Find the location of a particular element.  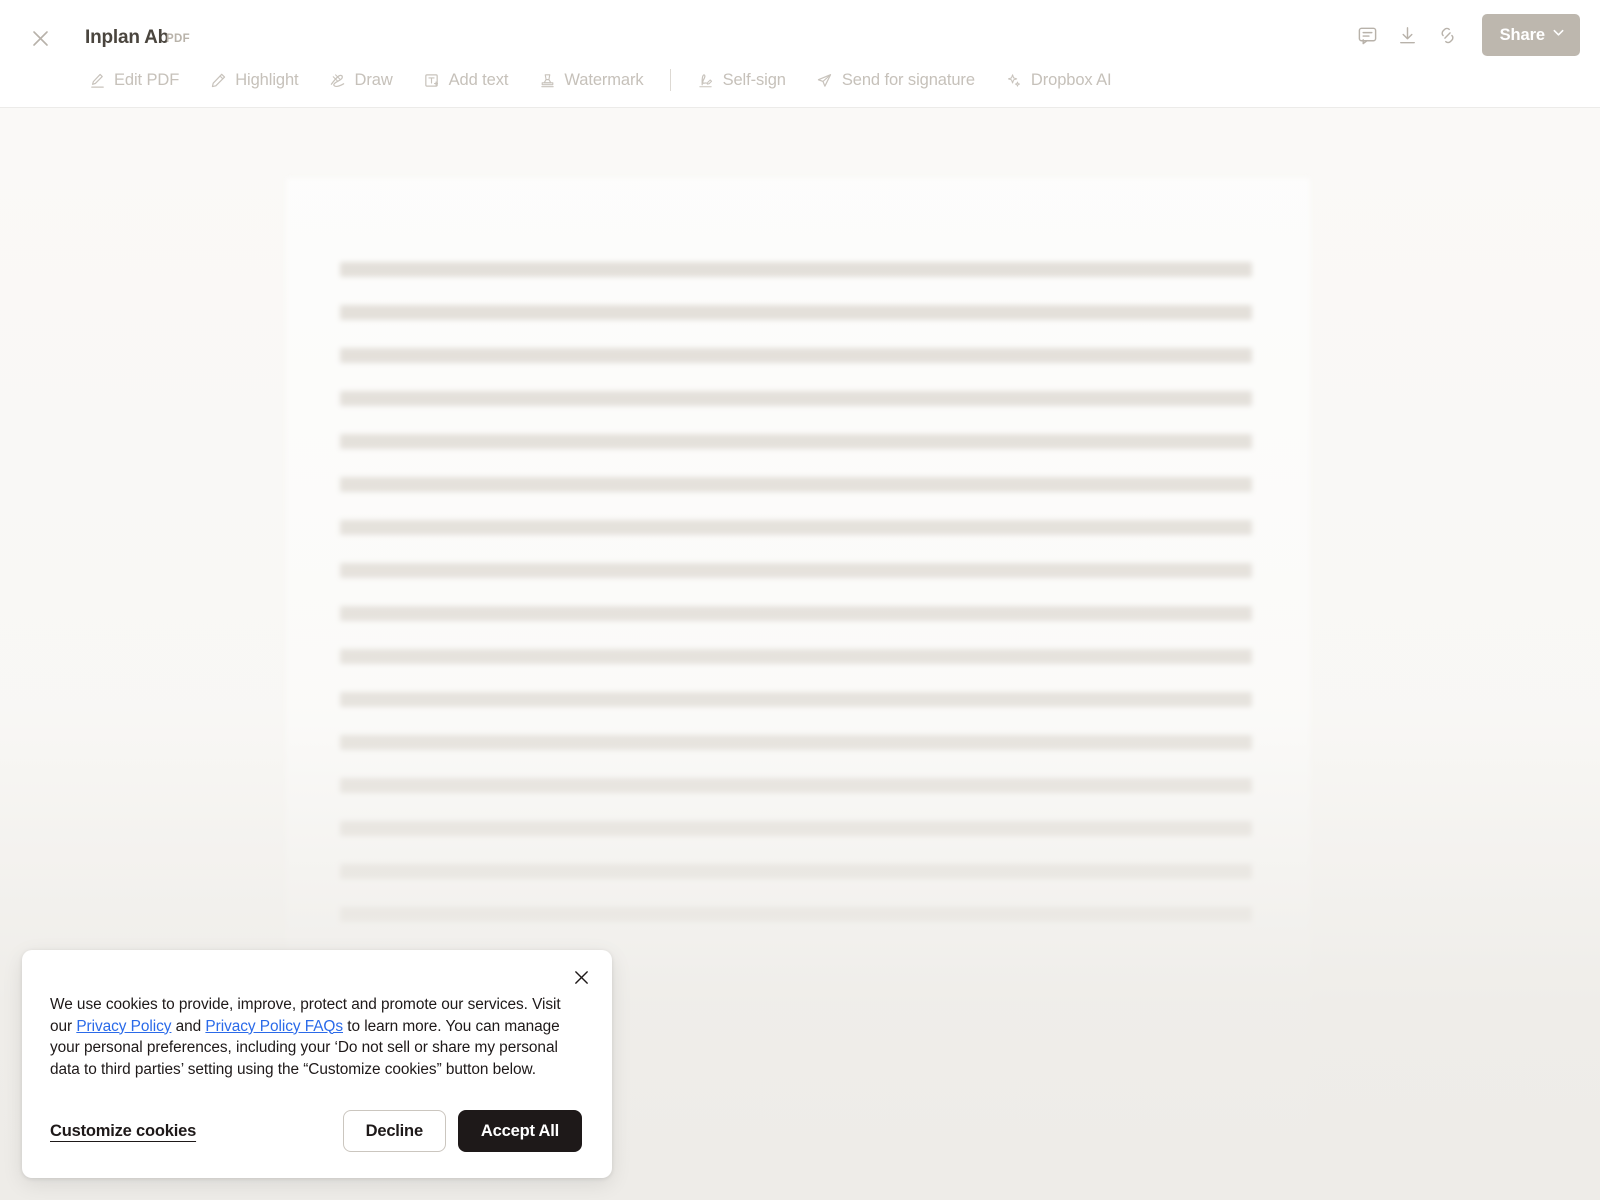

document-title: Inplan Ab is located at coordinates (127, 37).